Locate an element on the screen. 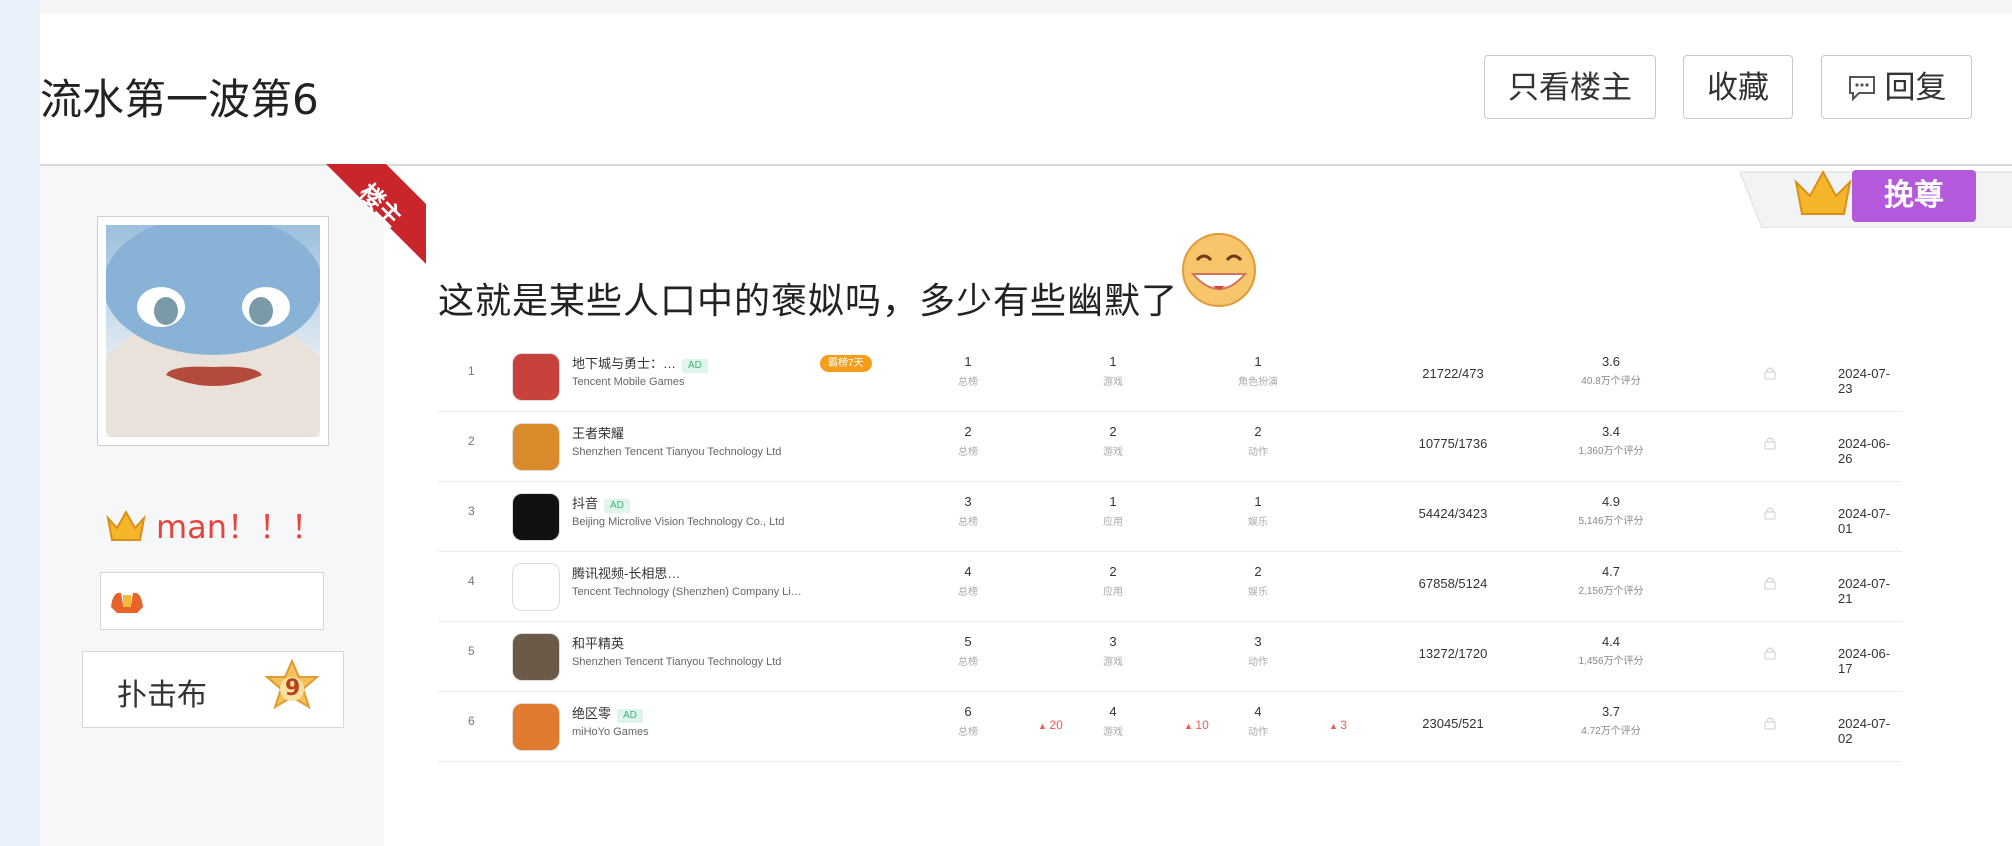  rank-cell: 4 游戏 is located at coordinates (1113, 715).